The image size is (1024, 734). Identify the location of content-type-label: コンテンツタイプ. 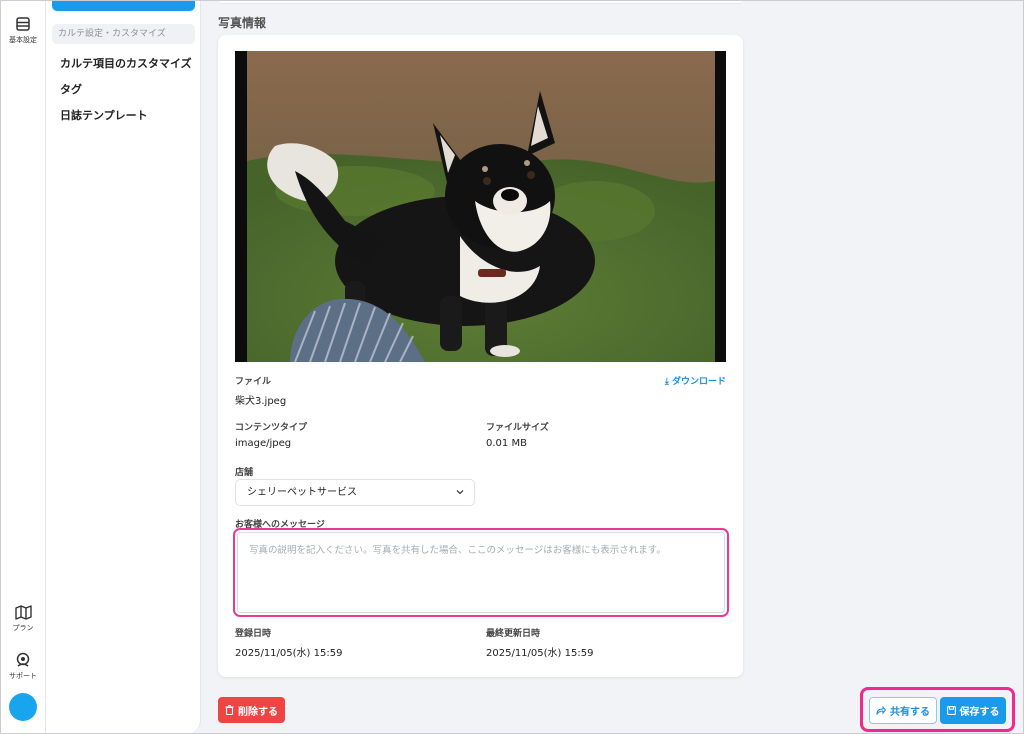
(271, 428).